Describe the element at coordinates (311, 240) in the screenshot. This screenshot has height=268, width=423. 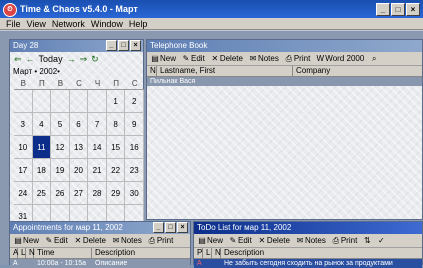
I see `todo-notes-button: ✉ Notes` at that location.